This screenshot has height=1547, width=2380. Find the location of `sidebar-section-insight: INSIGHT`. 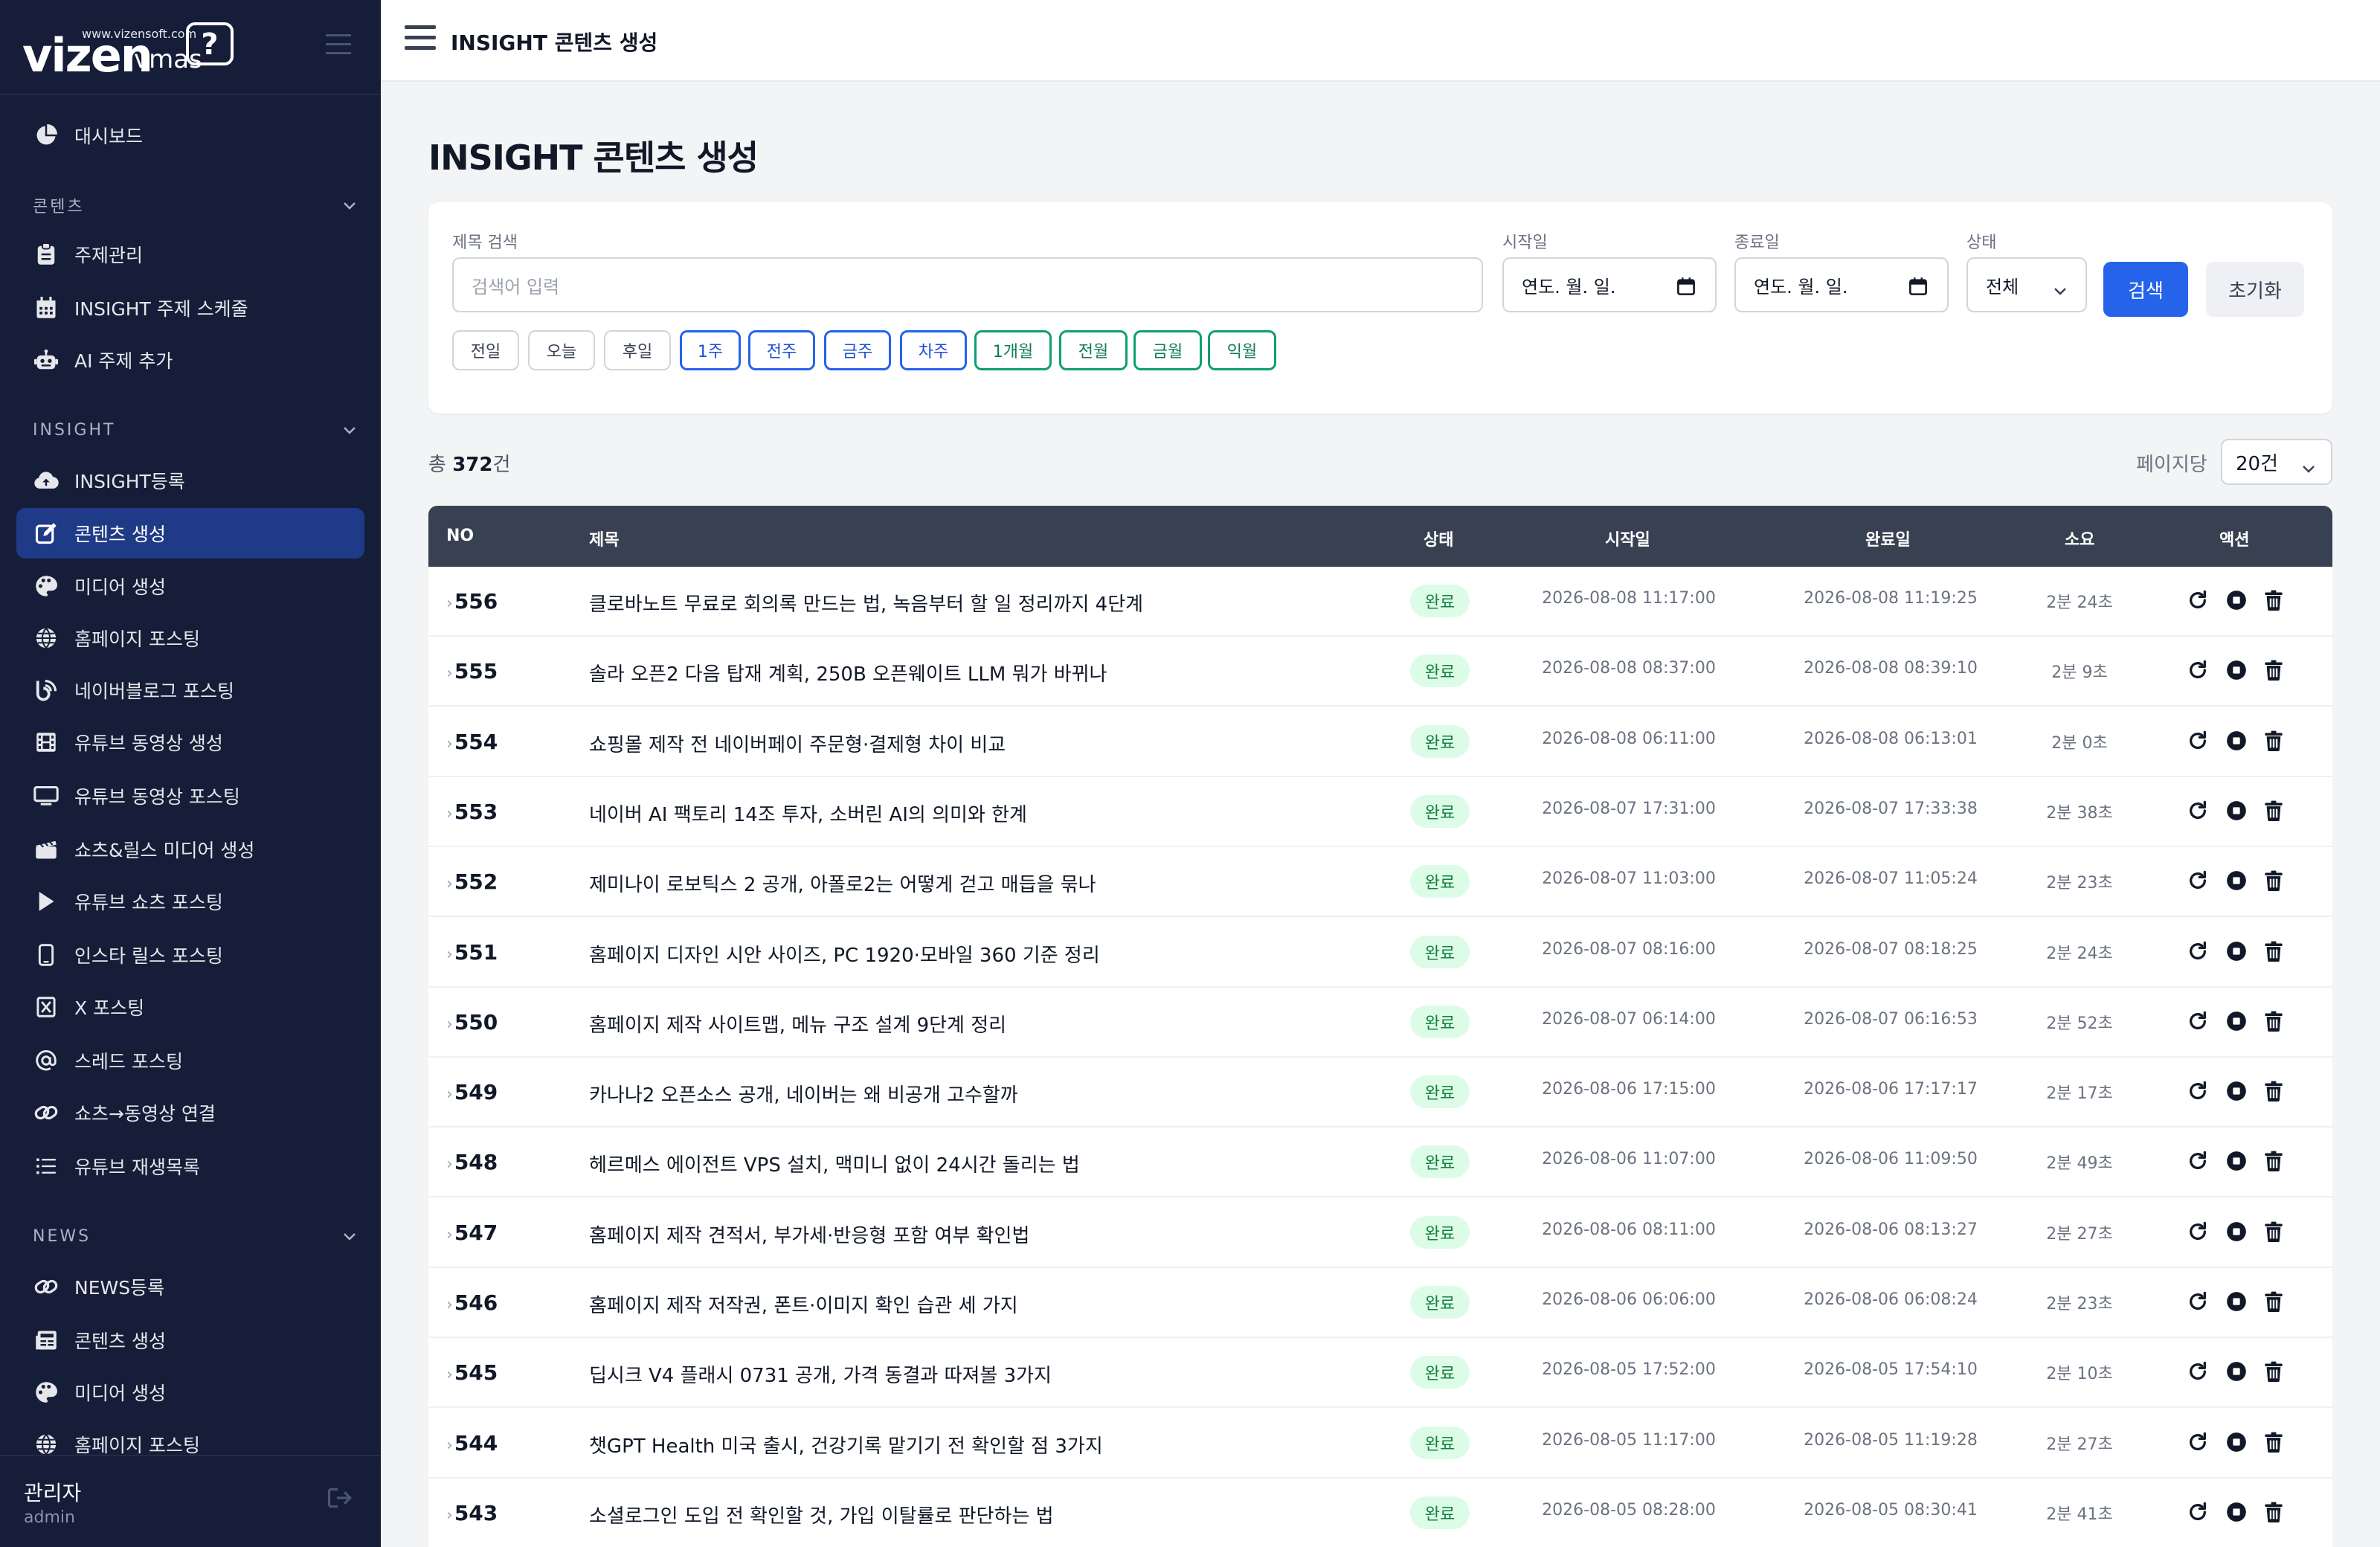

sidebar-section-insight: INSIGHT is located at coordinates (195, 430).